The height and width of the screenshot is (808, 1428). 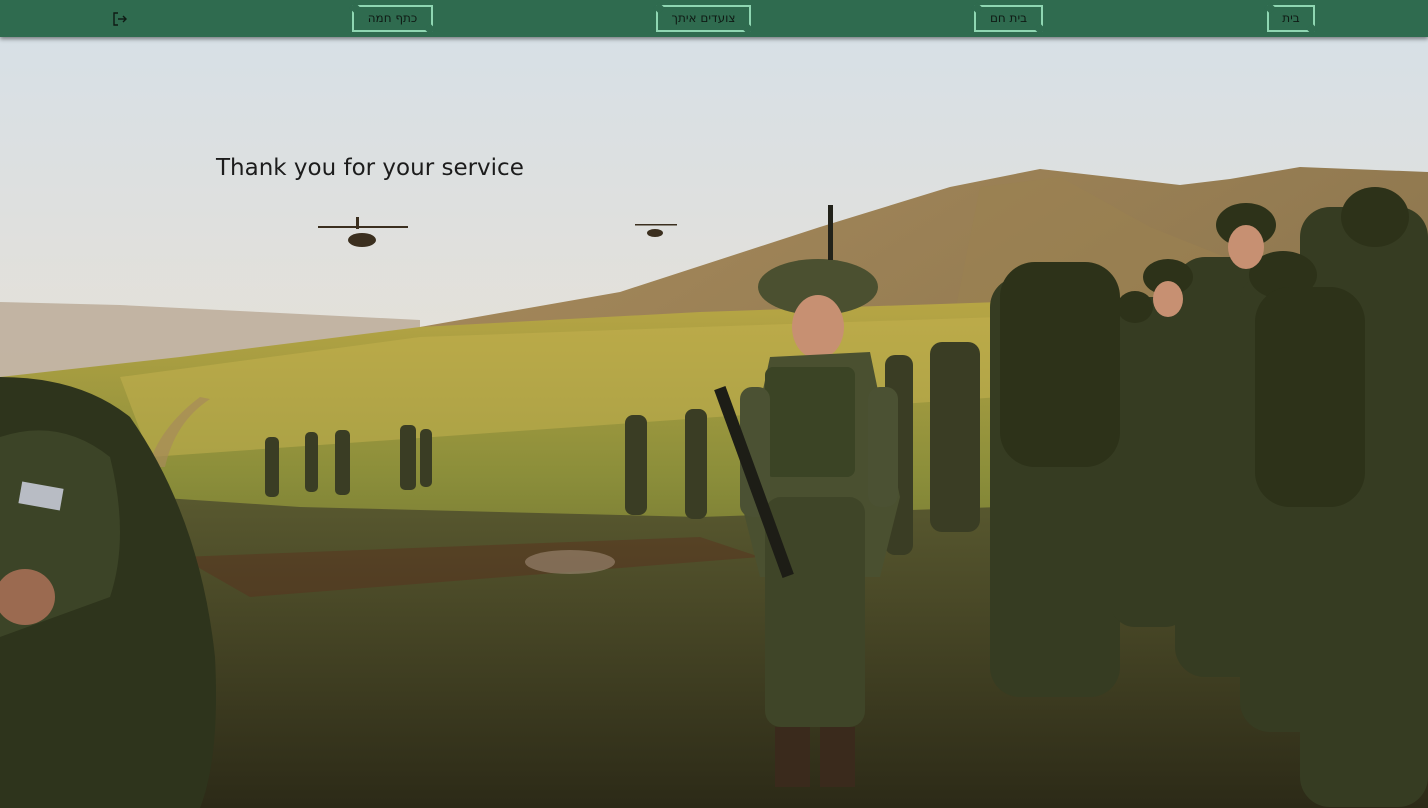 What do you see at coordinates (392, 18) in the screenshot?
I see `nav-item-warm-shoulder: כתף חמה` at bounding box center [392, 18].